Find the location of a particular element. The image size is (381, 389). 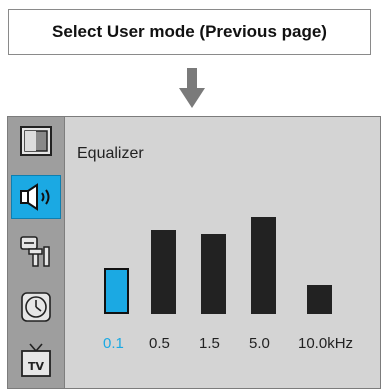

channel-menu-item: TV is located at coordinates (36, 361).